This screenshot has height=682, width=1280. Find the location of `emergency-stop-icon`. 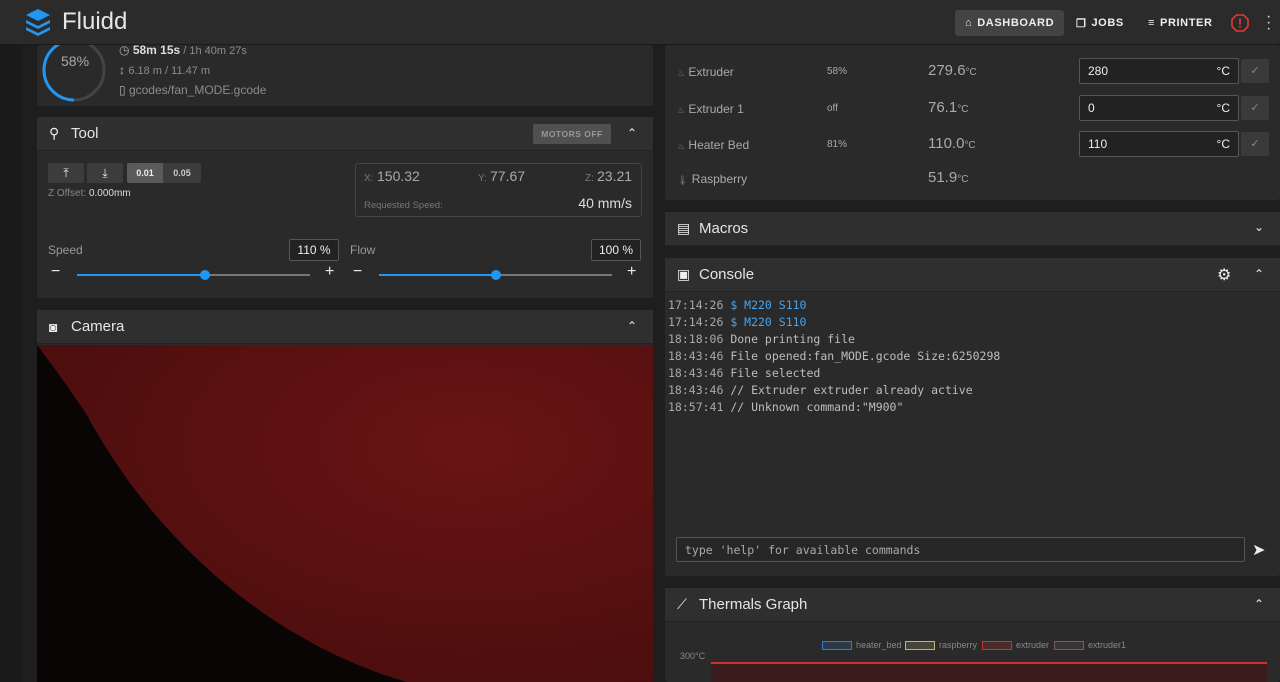

emergency-stop-icon is located at coordinates (1240, 23).